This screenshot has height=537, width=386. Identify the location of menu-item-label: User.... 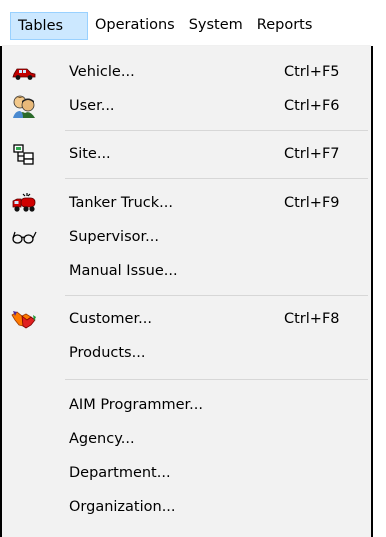
(92, 106).